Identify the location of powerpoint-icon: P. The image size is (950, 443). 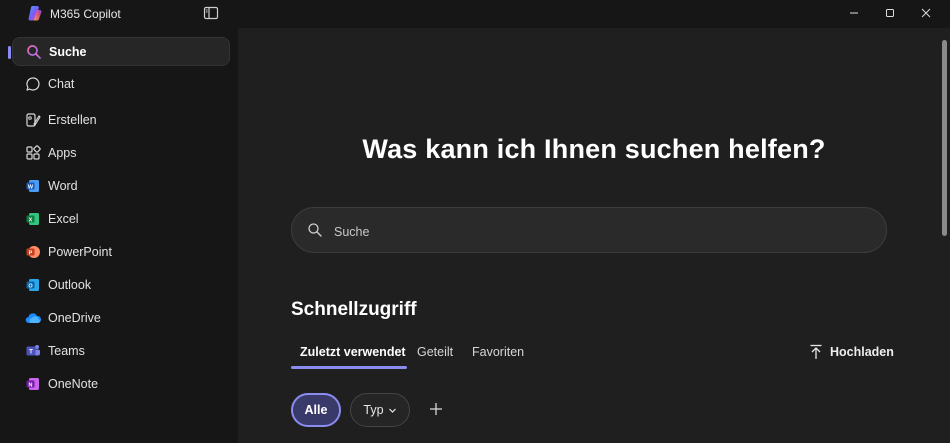
(33, 252).